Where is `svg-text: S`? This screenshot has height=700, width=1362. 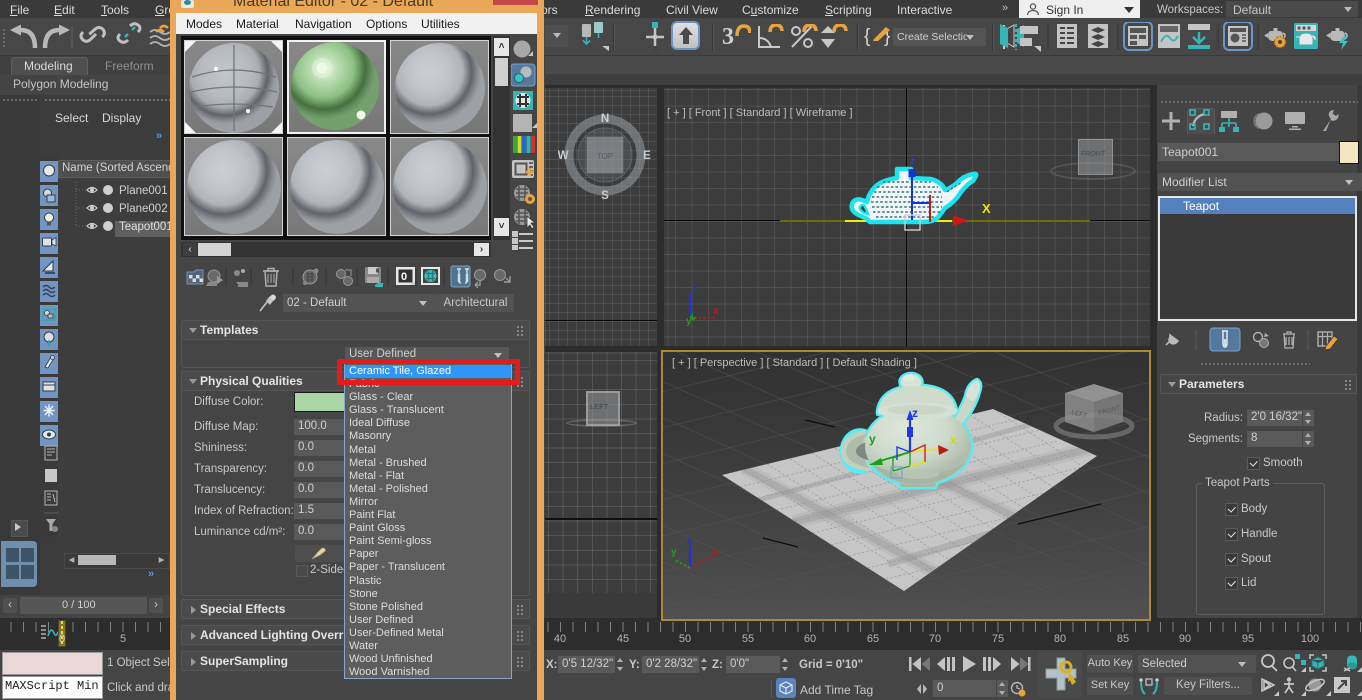 svg-text: S is located at coordinates (605, 196).